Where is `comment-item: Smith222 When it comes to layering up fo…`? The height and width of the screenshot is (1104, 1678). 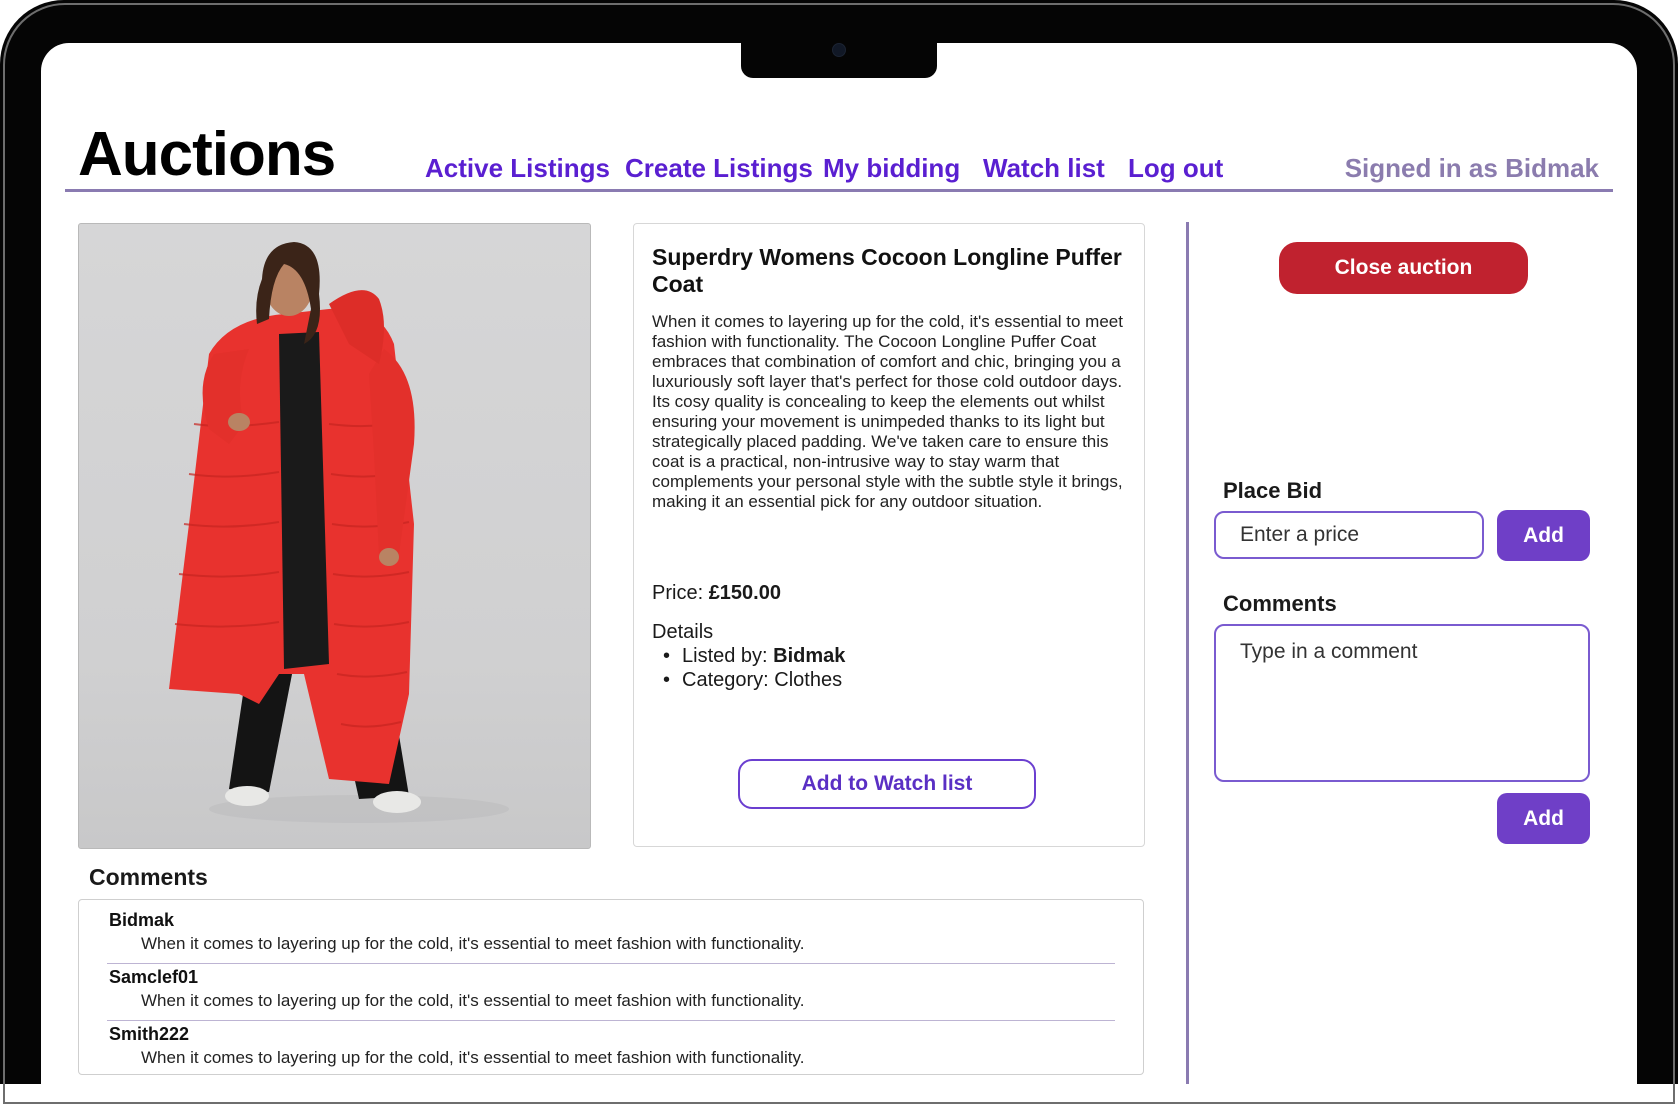 comment-item: Smith222 When it comes to layering up fo… is located at coordinates (611, 1048).